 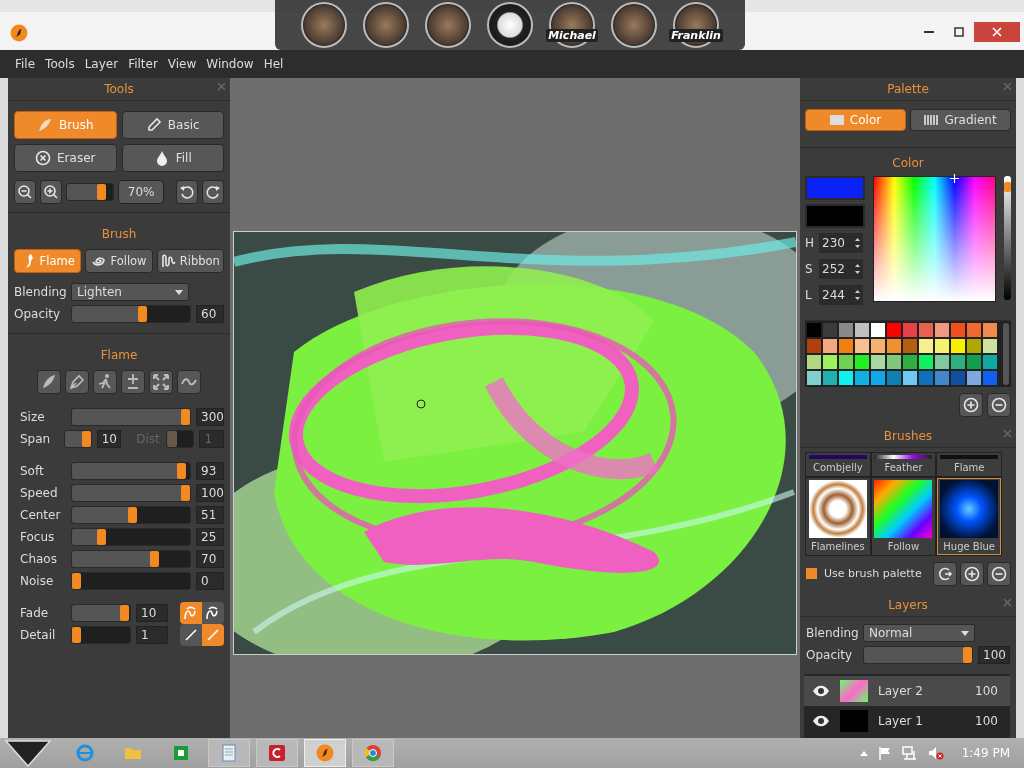 I want to click on reset-button, so click(x=945, y=573).